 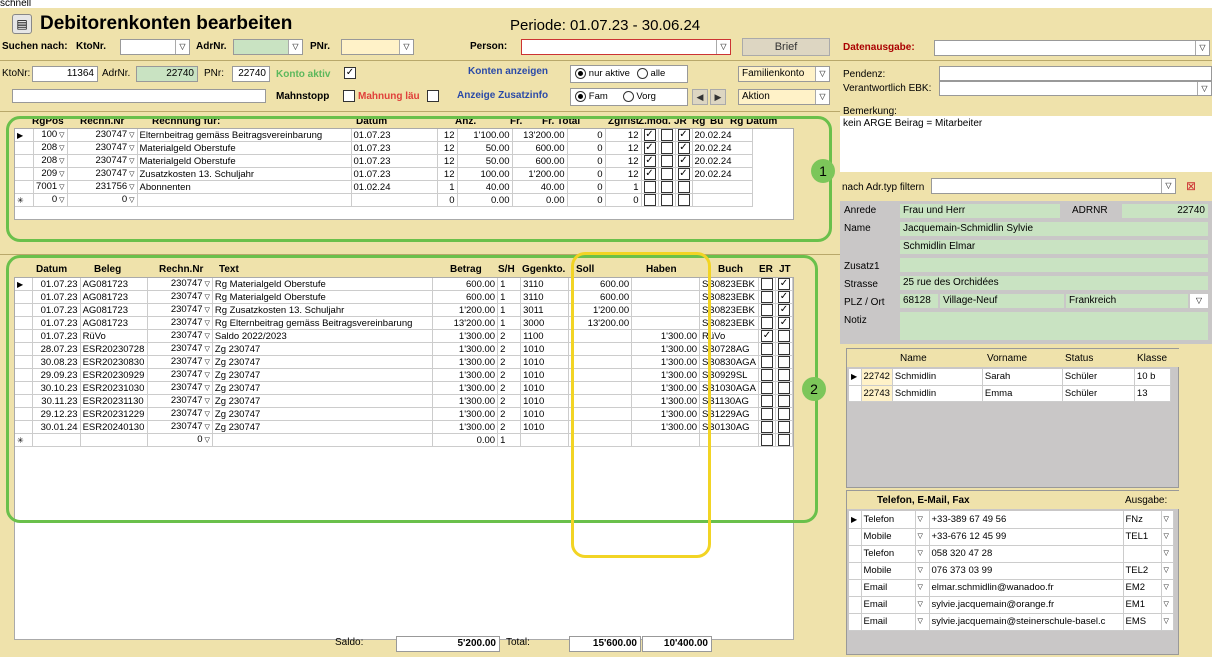 I want to click on alle-radio, so click(x=642, y=73).